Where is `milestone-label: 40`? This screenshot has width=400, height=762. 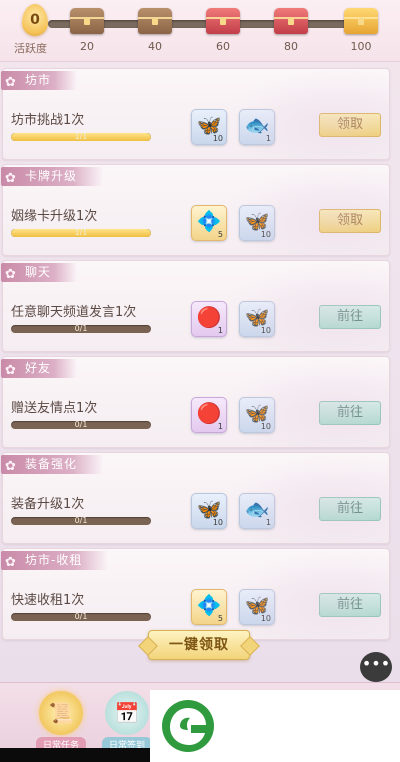
milestone-label: 40 is located at coordinates (155, 46).